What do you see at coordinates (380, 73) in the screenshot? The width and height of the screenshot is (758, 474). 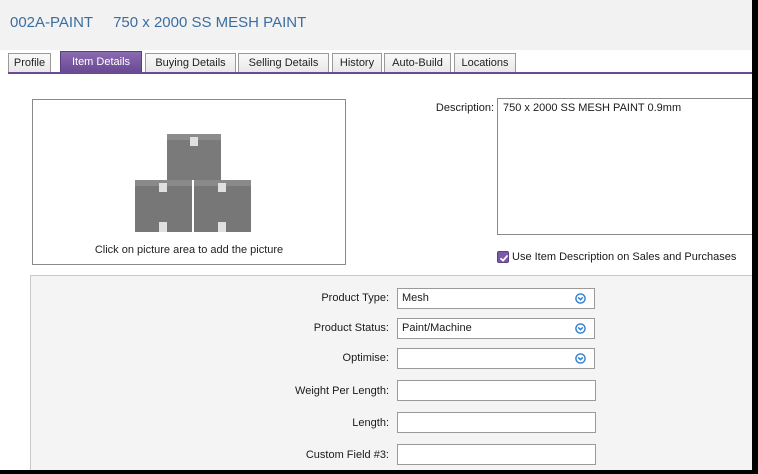 I see `tab-underline` at bounding box center [380, 73].